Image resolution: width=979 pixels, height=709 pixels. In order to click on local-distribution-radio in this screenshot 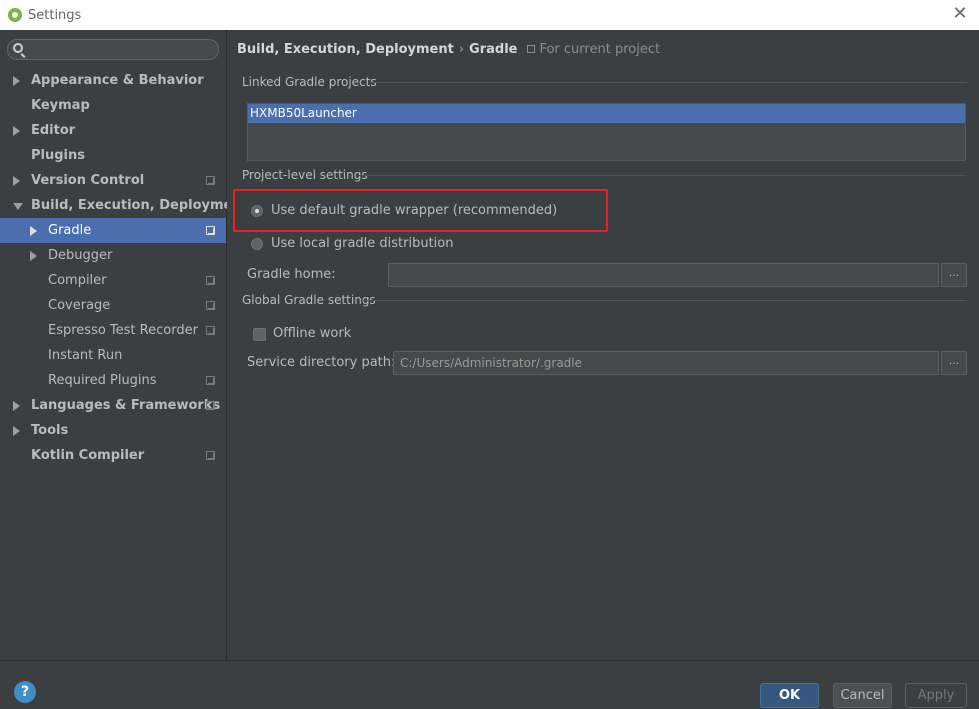, I will do `click(257, 244)`.